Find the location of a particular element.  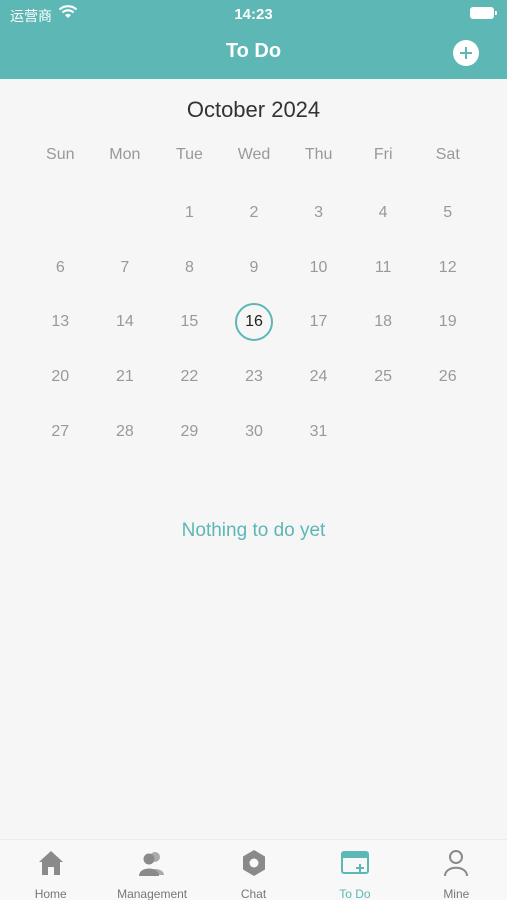

calendar-day-number: 15 is located at coordinates (189, 322).